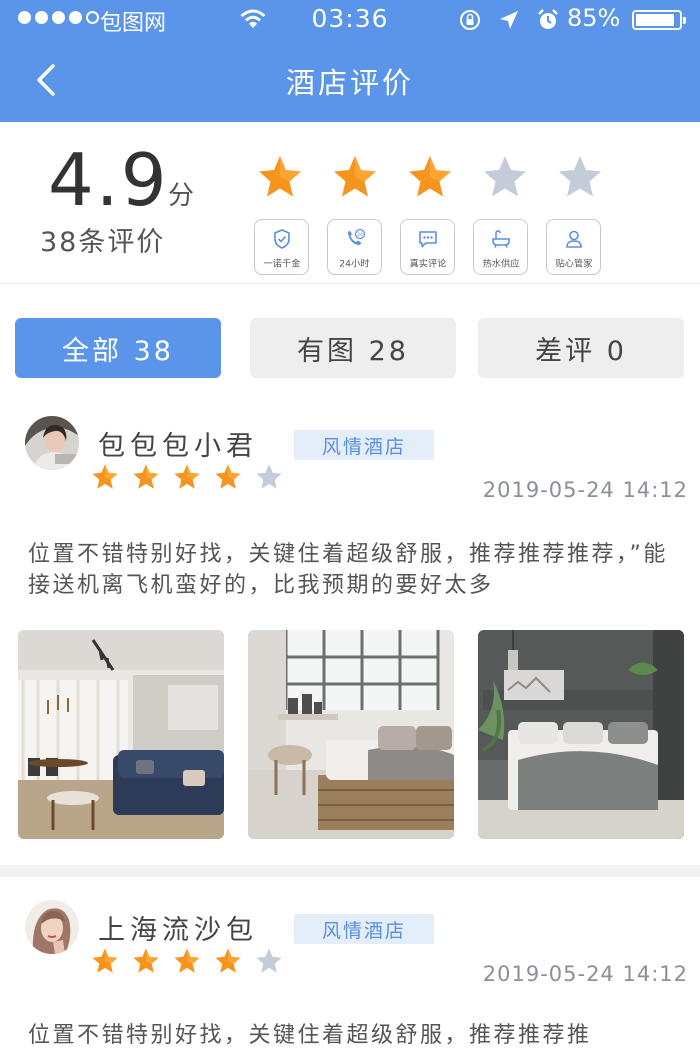 The height and width of the screenshot is (1053, 700). Describe the element at coordinates (121, 734) in the screenshot. I see `living-room-photo` at that location.